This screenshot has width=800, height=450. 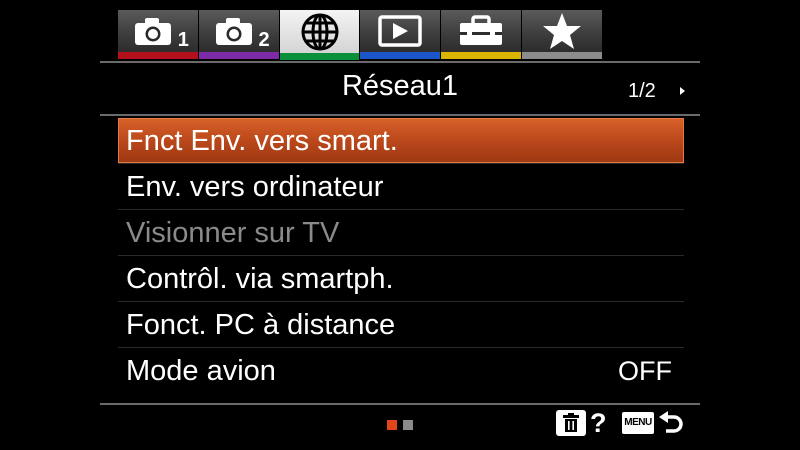 I want to click on tab-shooting-2: 2, so click(x=238, y=34).